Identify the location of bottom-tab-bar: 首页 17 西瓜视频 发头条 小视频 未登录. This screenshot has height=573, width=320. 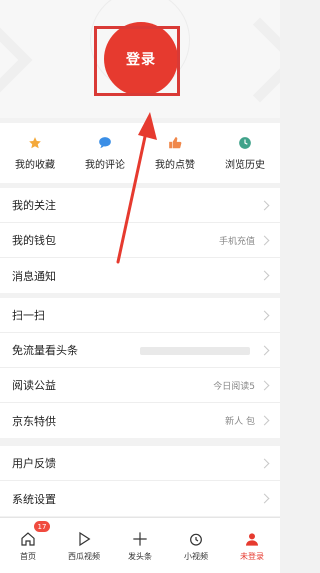
(140, 545).